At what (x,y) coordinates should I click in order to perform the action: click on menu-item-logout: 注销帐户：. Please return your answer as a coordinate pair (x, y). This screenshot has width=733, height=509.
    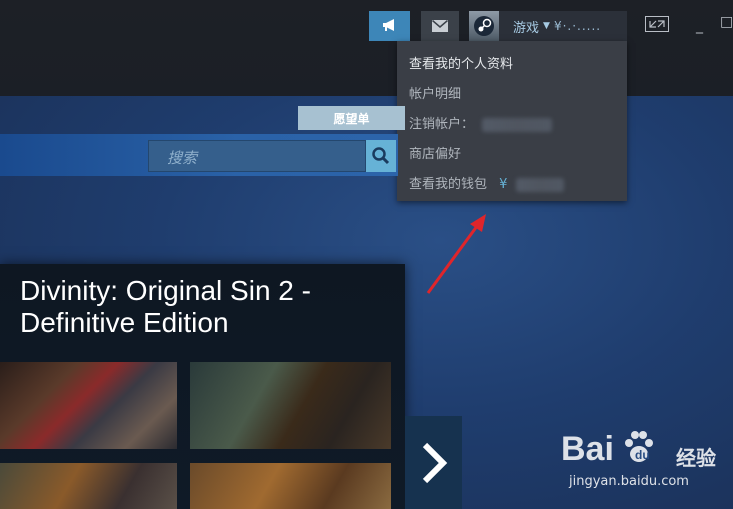
    Looking at the image, I should click on (481, 122).